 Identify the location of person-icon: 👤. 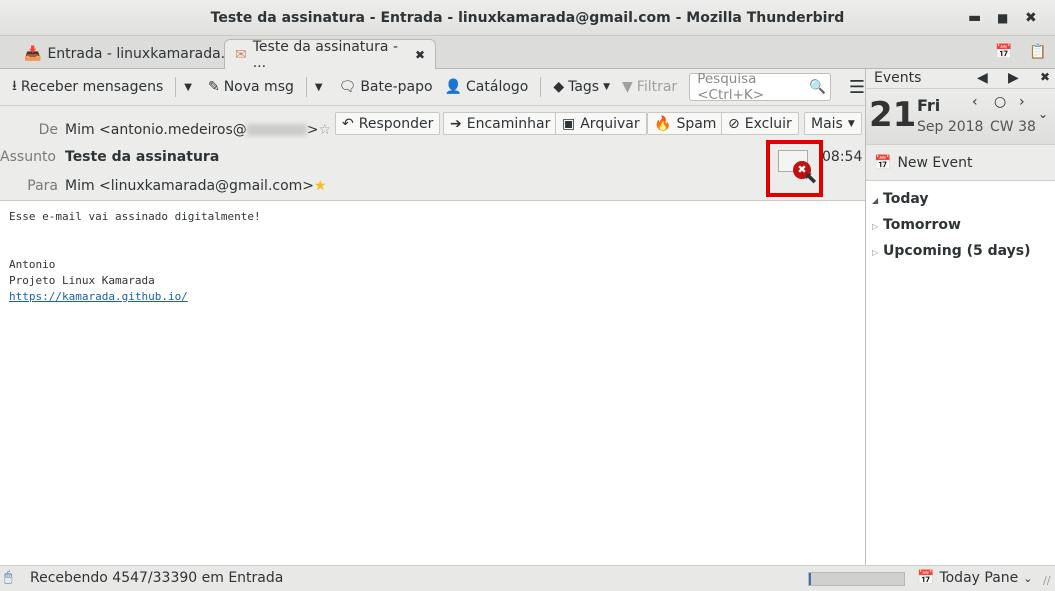
(453, 87).